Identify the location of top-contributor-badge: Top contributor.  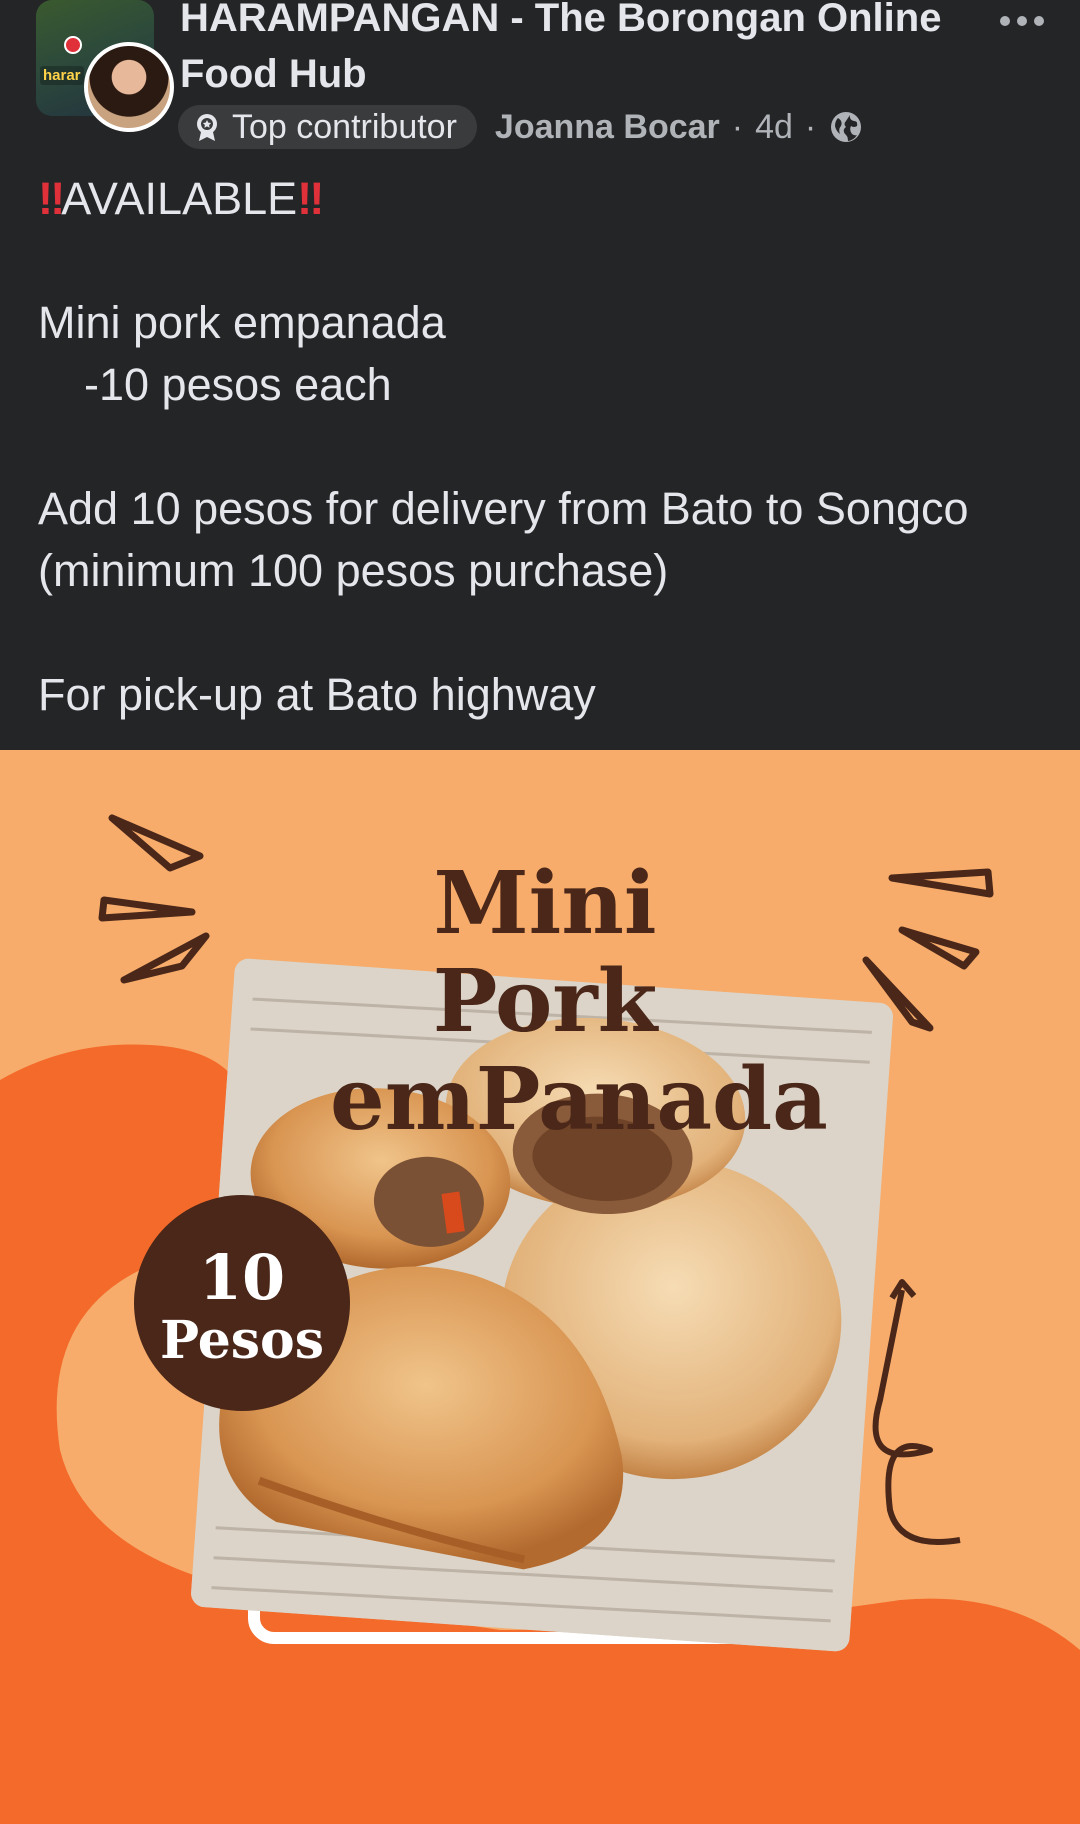
(327, 127).